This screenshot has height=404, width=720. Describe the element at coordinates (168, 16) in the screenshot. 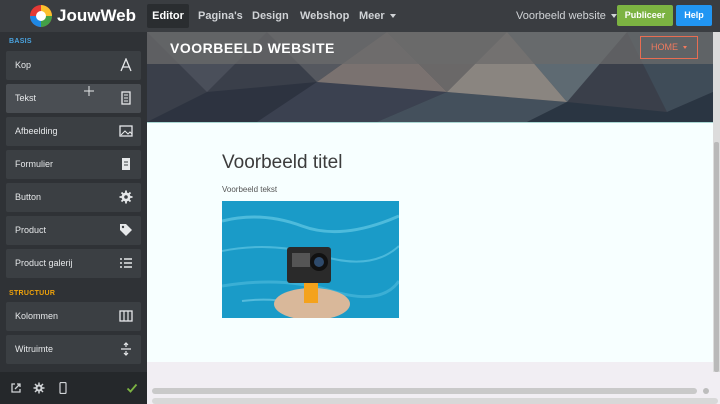

I see `tab-editor: Editor` at that location.